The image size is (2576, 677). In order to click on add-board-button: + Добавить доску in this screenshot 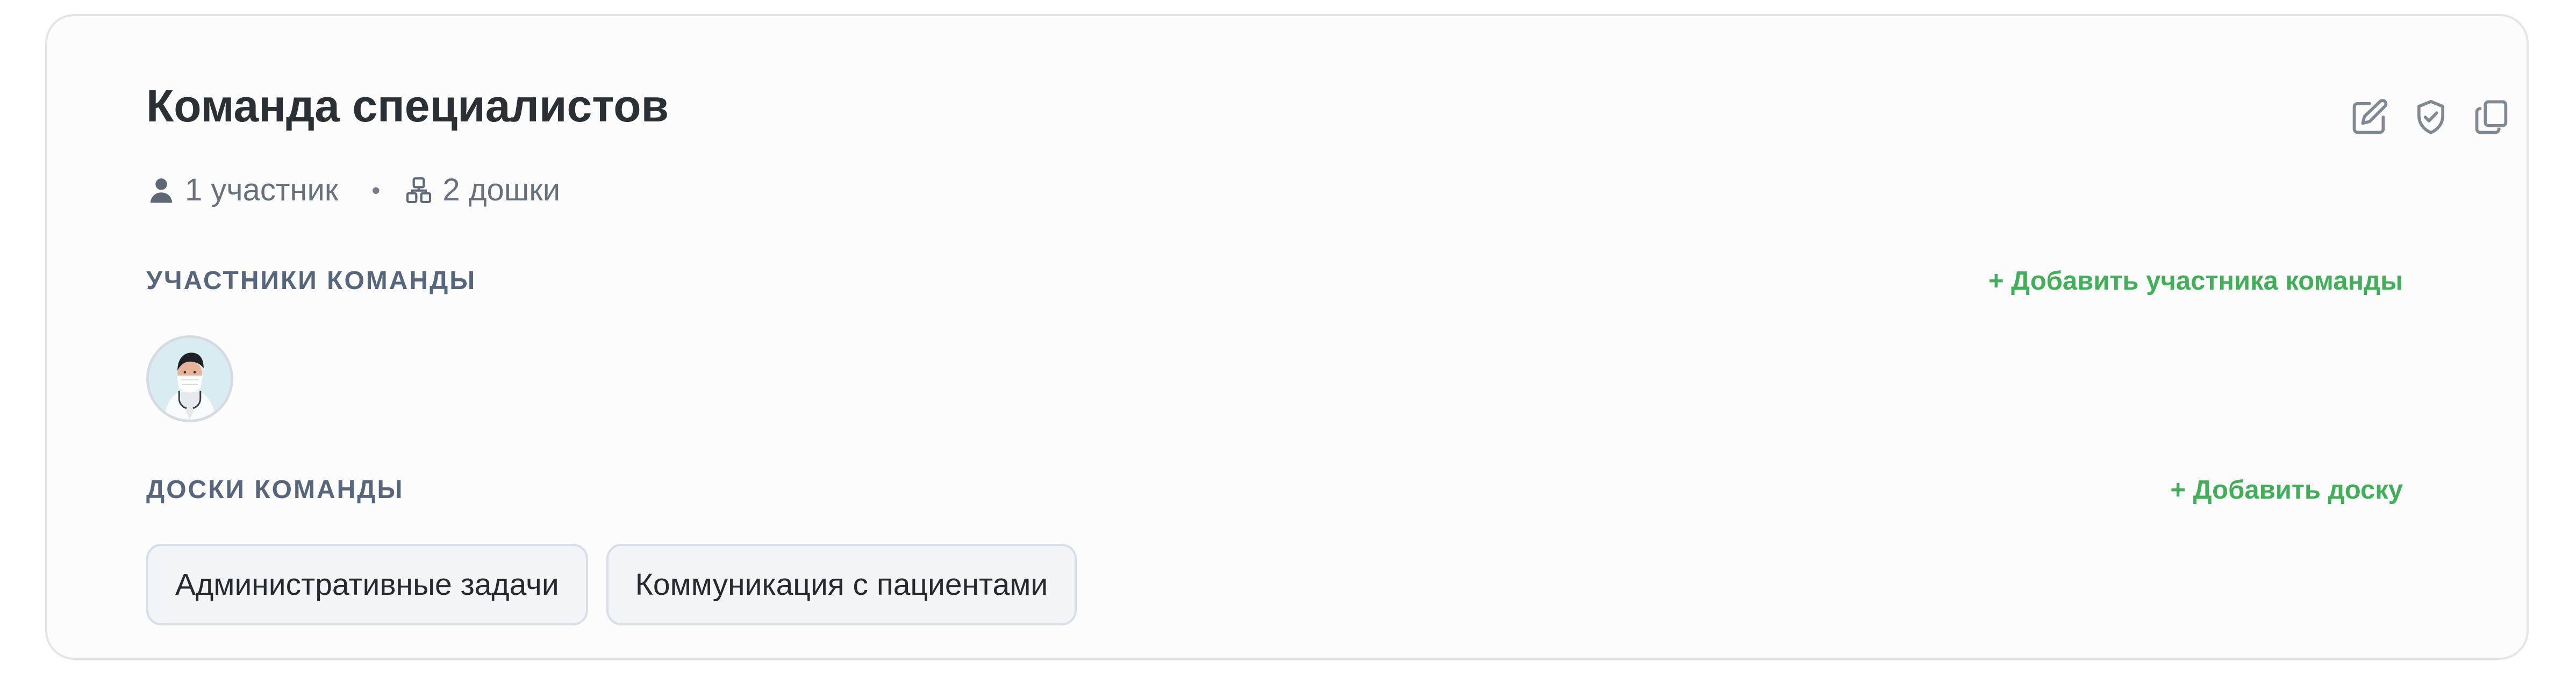, I will do `click(2286, 490)`.